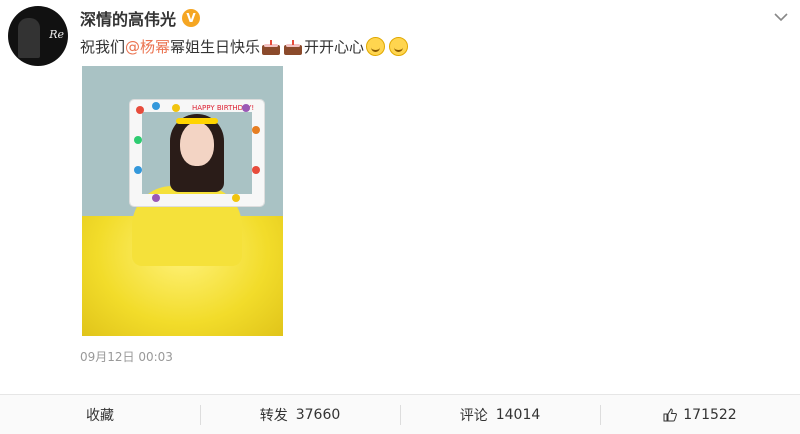 The width and height of the screenshot is (800, 434). Describe the element at coordinates (334, 47) in the screenshot. I see `content-suffix: 开开心心` at that location.